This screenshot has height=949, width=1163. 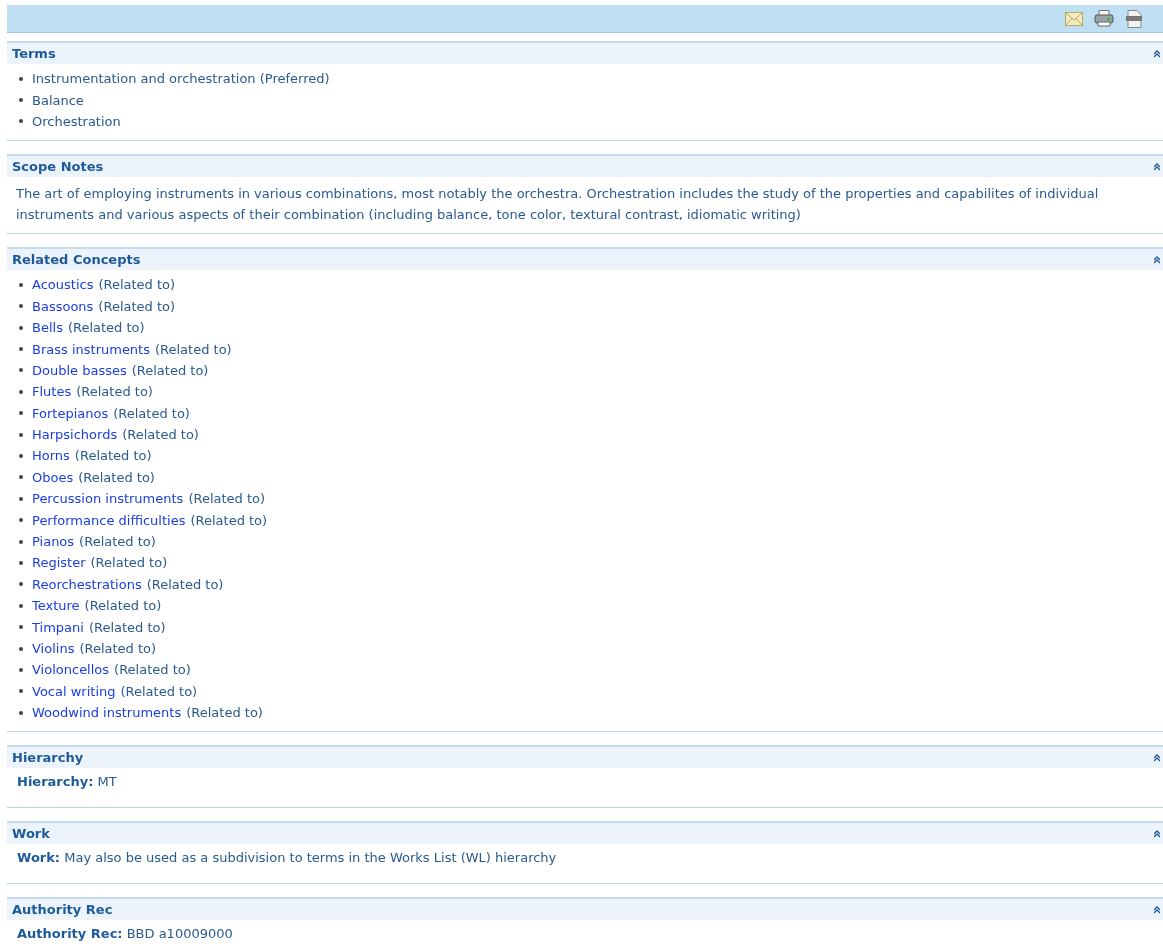 I want to click on section-title: Work, so click(x=31, y=834).